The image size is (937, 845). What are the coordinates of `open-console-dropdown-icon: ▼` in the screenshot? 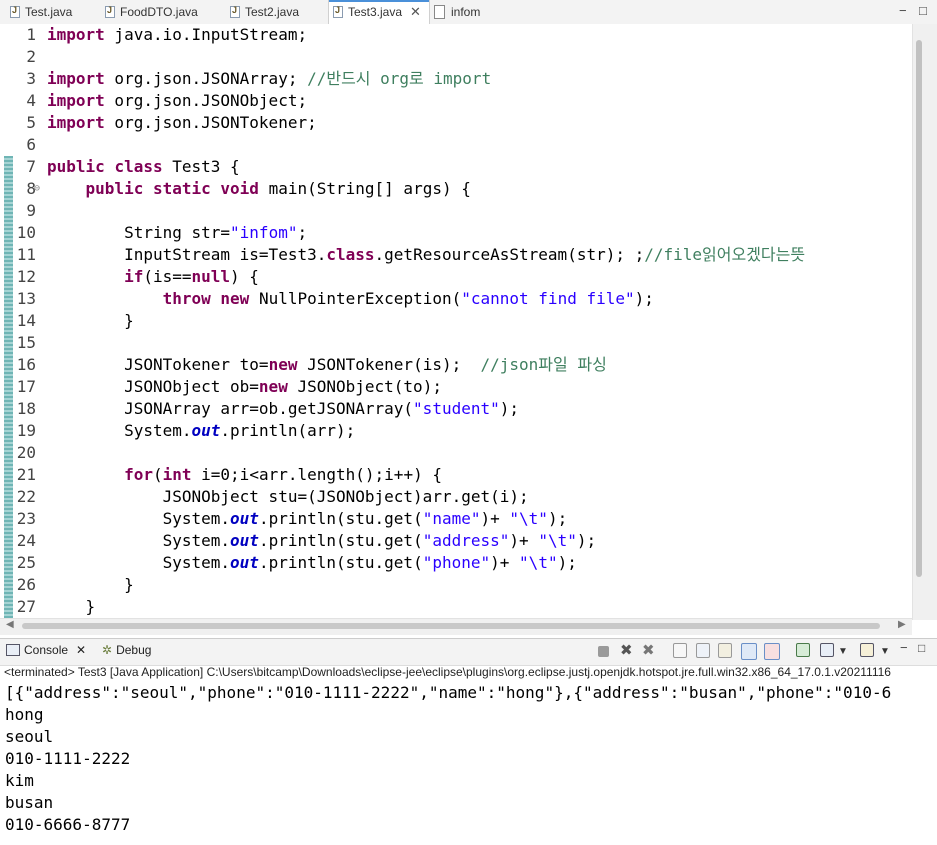 It's located at (888, 654).